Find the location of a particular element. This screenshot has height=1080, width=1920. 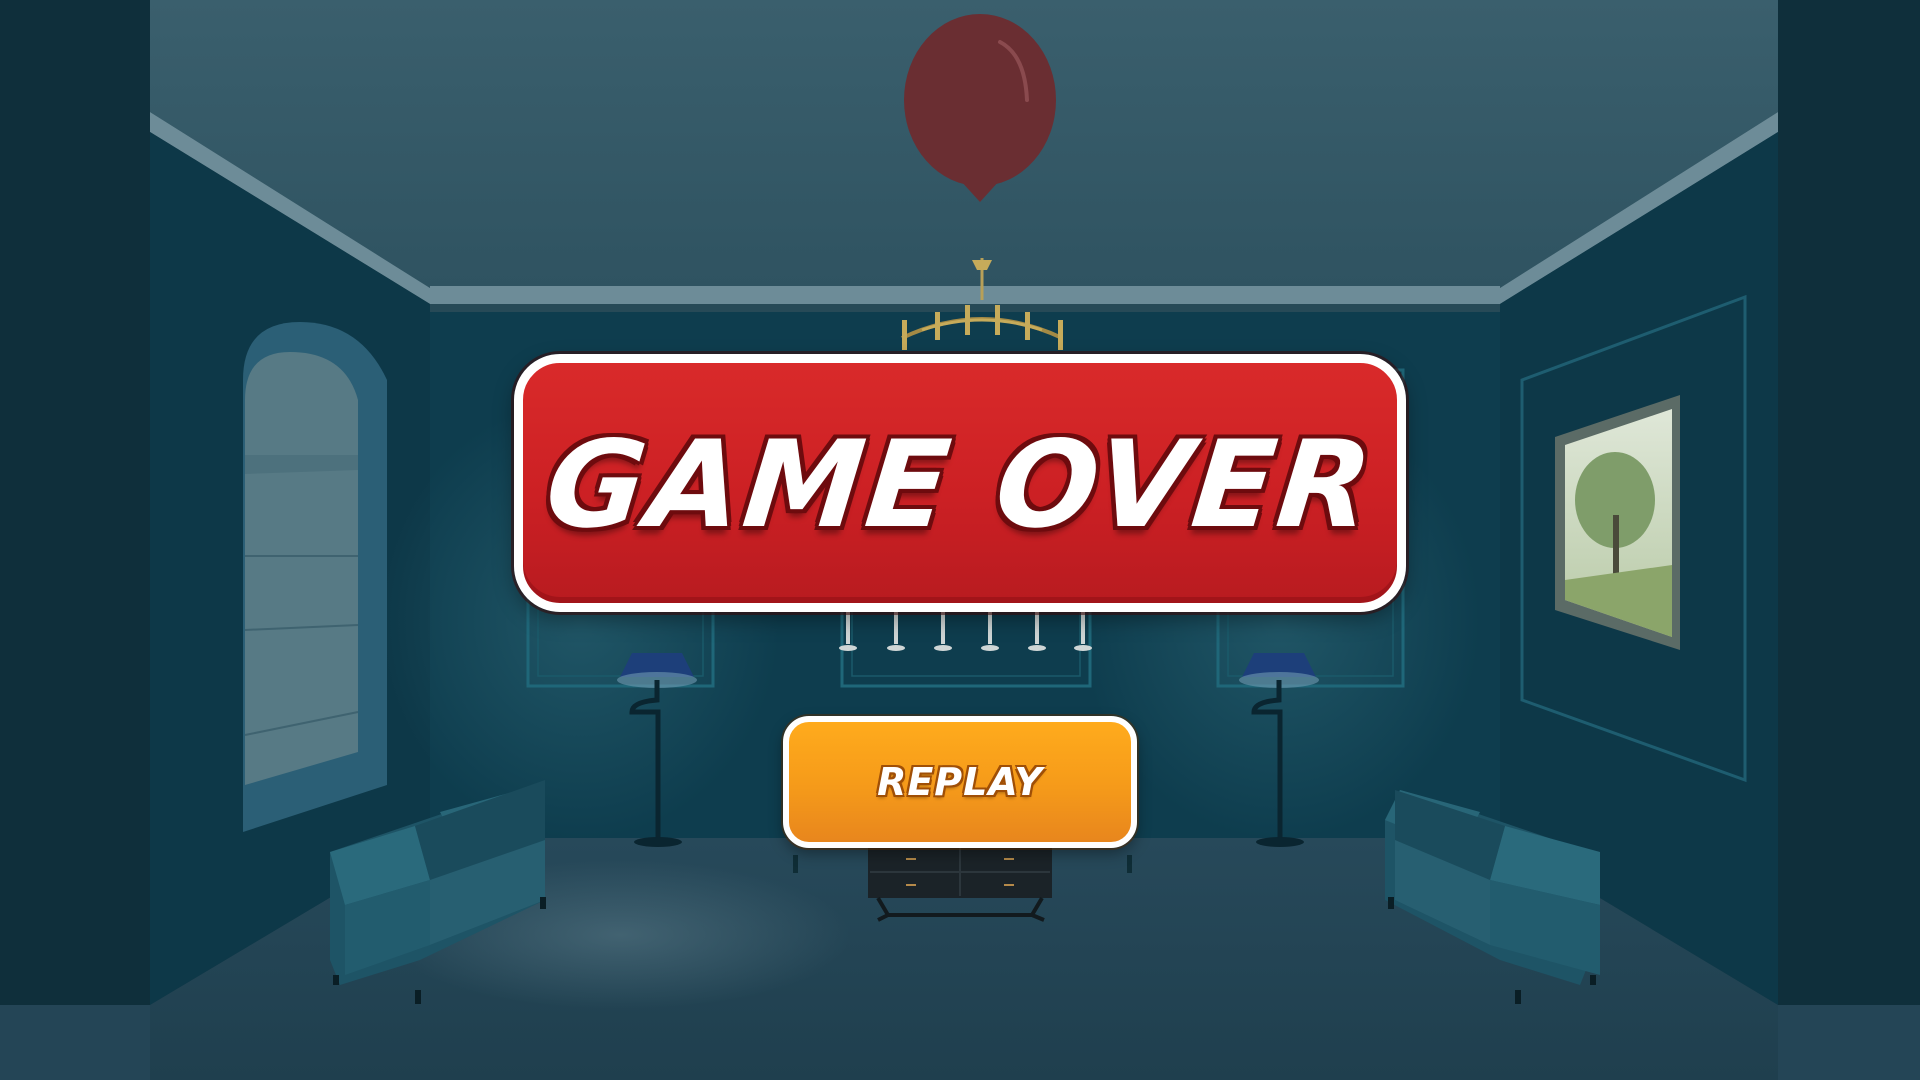

game-over-title: GAME OVER is located at coordinates (960, 485).